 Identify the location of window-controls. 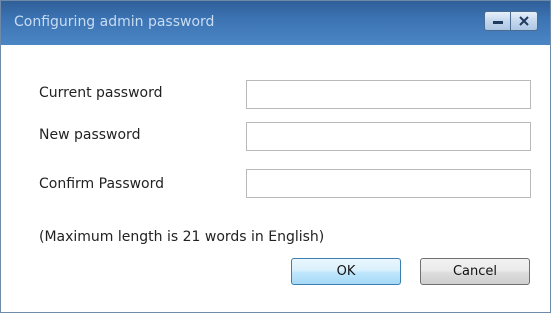
(511, 21).